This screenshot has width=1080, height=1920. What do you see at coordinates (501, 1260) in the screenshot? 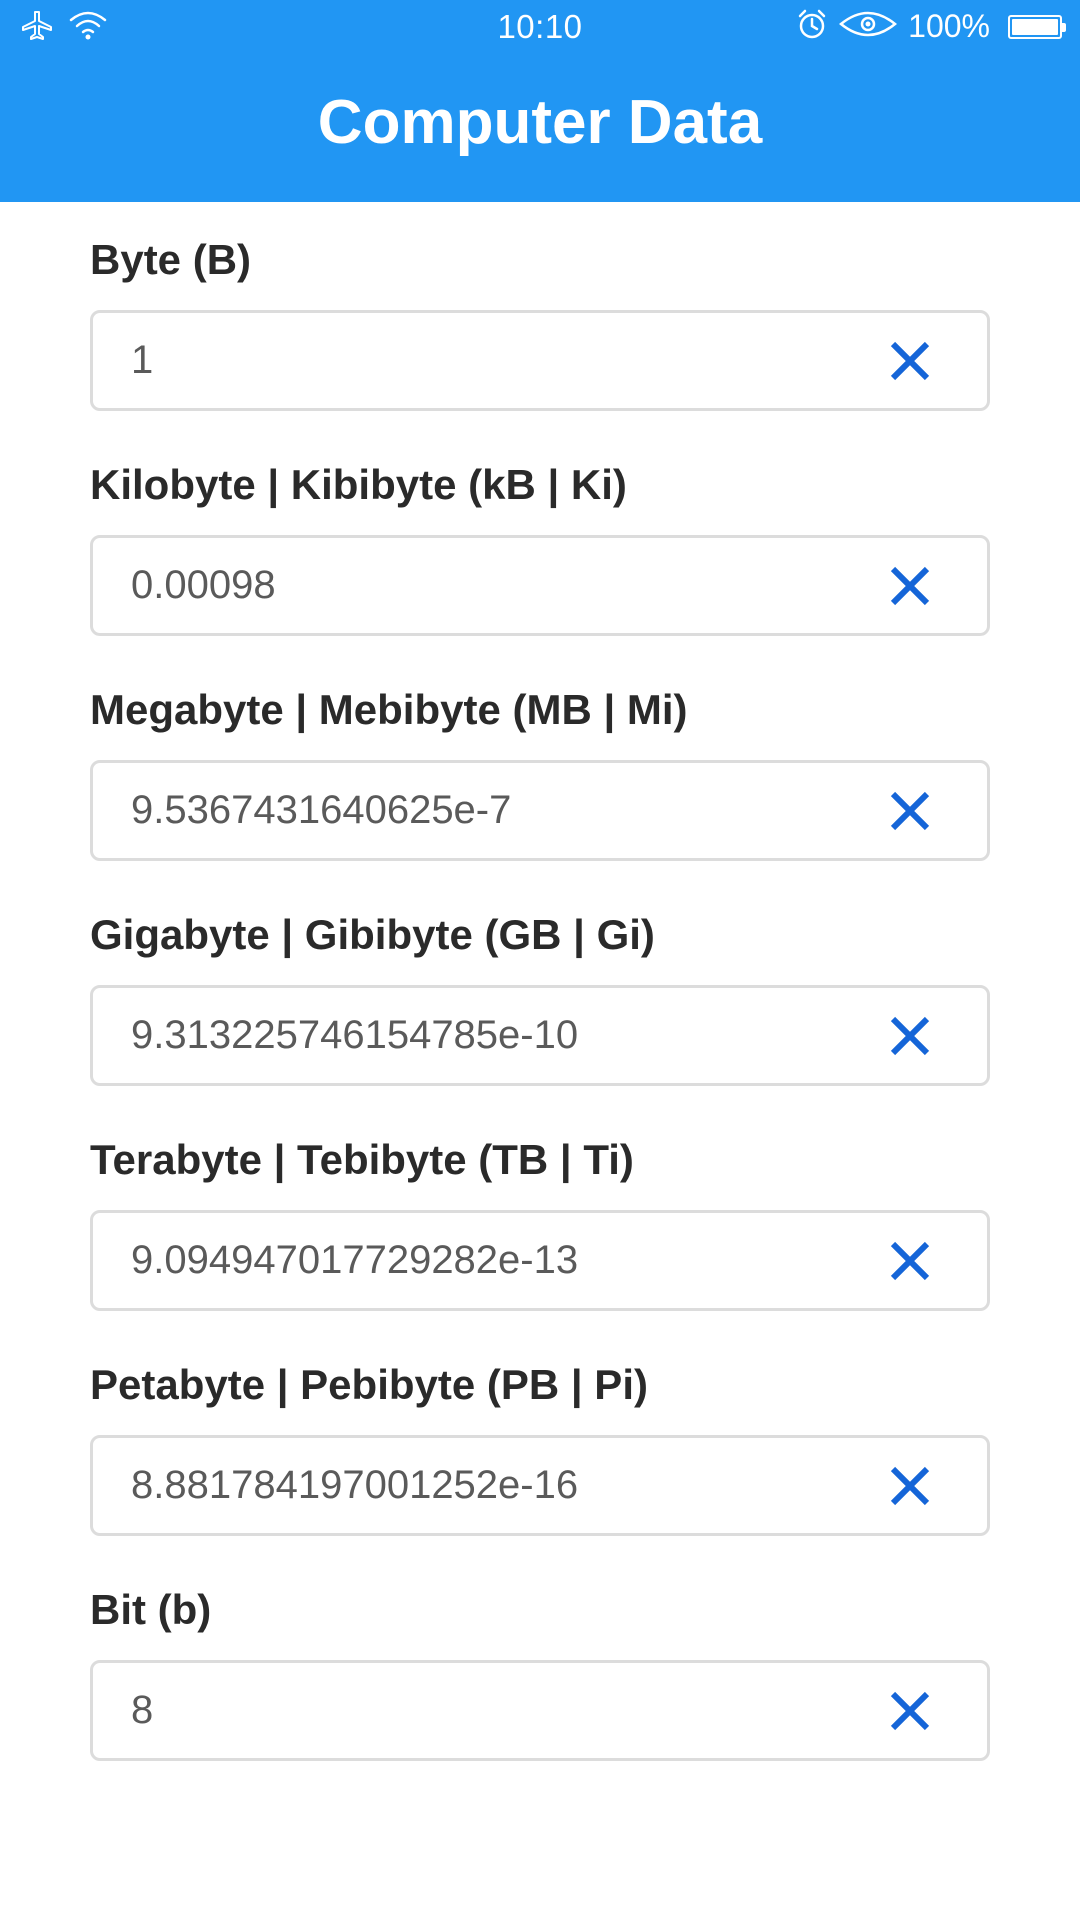
I see `terabyte-input` at bounding box center [501, 1260].